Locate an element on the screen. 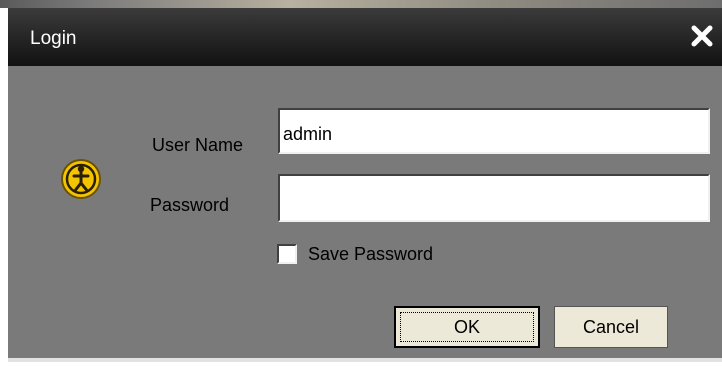 Image resolution: width=722 pixels, height=375 pixels. username-label: User Name is located at coordinates (198, 145).